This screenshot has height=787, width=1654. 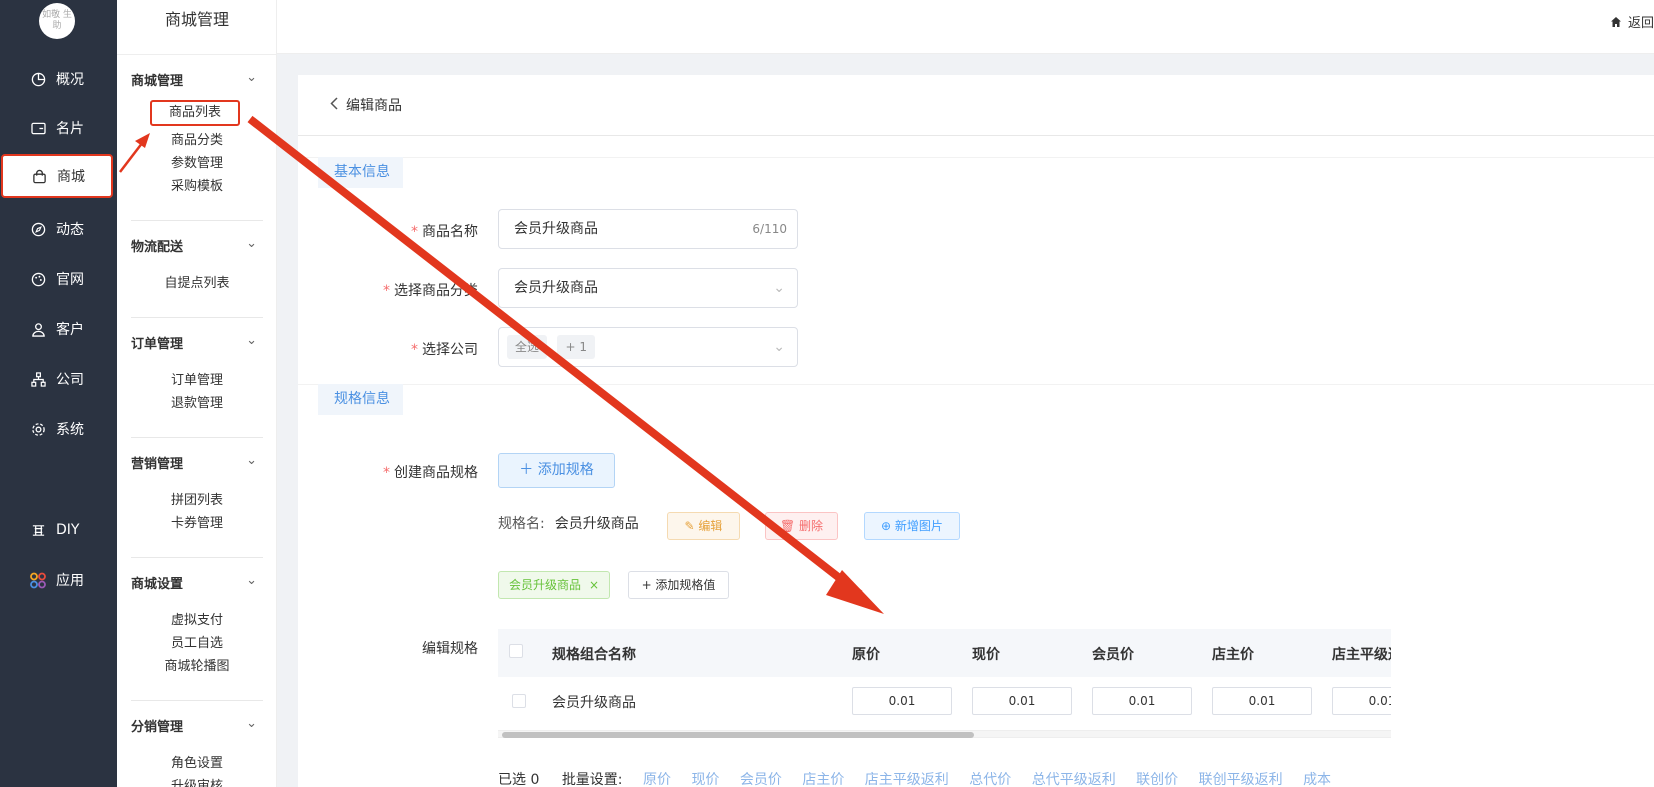 I want to click on company-tag: 全选, so click(x=527, y=347).